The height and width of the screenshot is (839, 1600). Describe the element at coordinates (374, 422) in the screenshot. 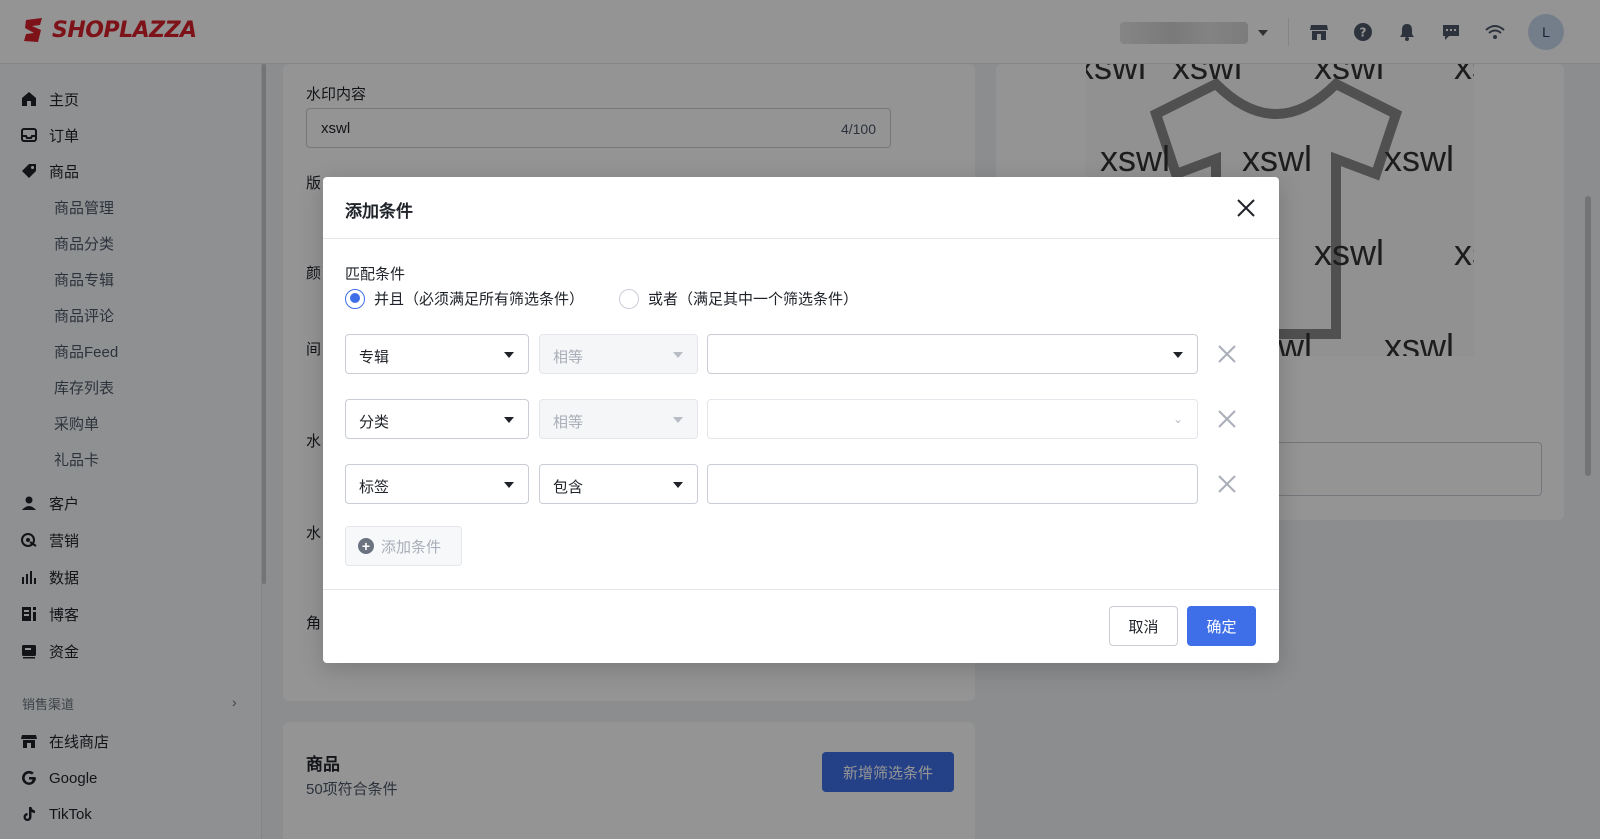

I see `selected-value: 分类` at that location.